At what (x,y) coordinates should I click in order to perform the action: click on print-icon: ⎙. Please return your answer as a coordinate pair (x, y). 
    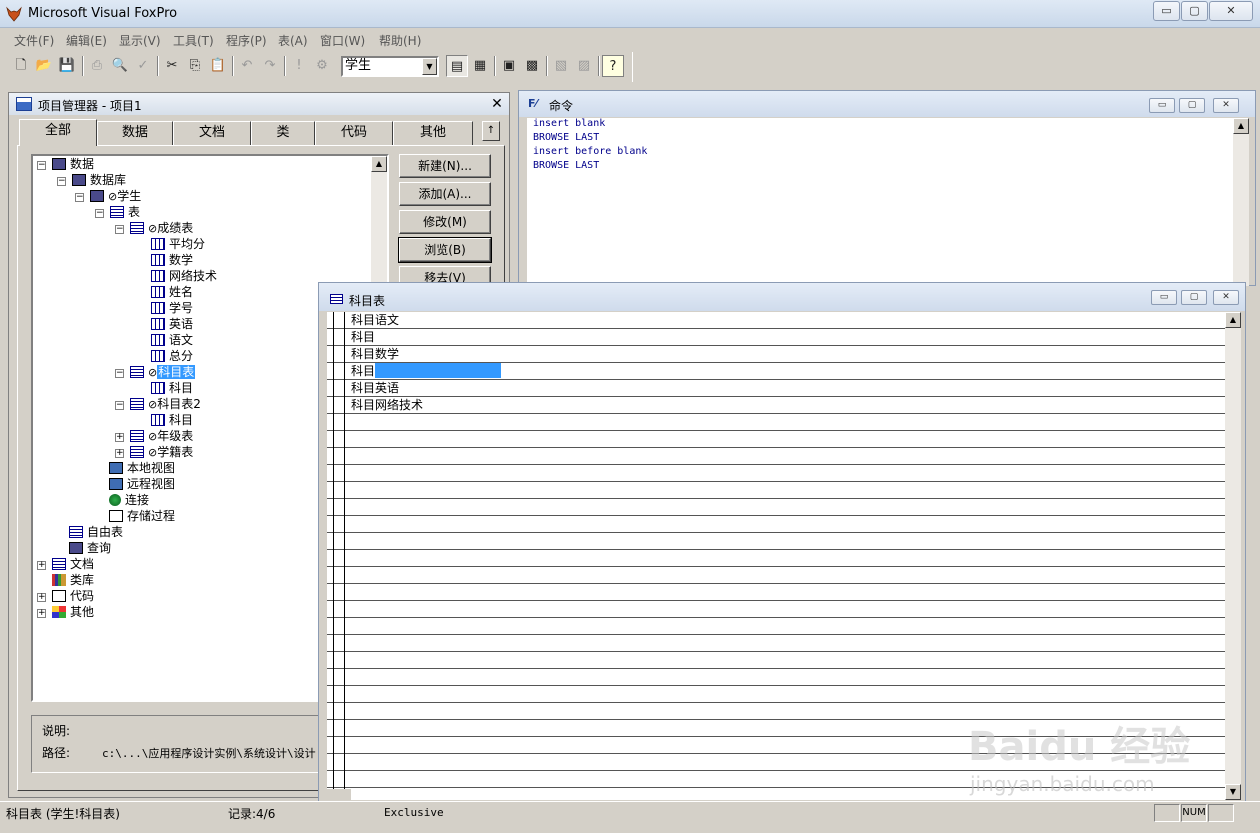
    Looking at the image, I should click on (97, 66).